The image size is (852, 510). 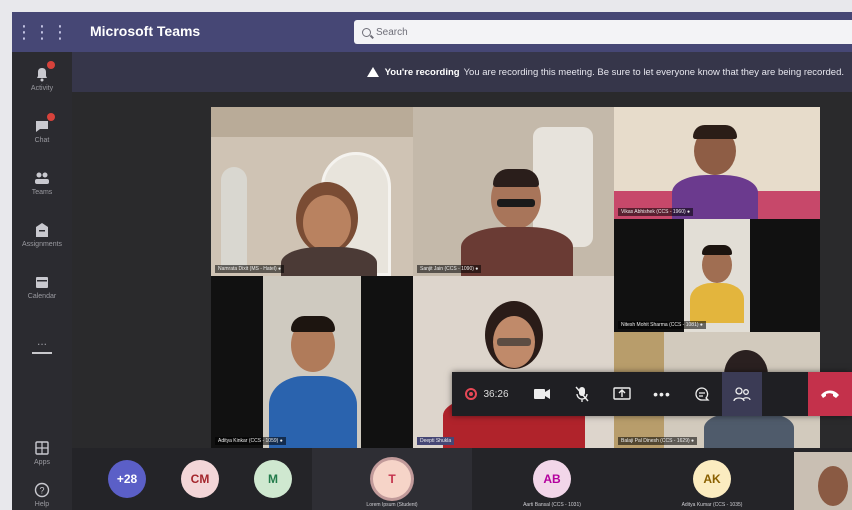 I want to click on search-input: Search, so click(x=603, y=32).